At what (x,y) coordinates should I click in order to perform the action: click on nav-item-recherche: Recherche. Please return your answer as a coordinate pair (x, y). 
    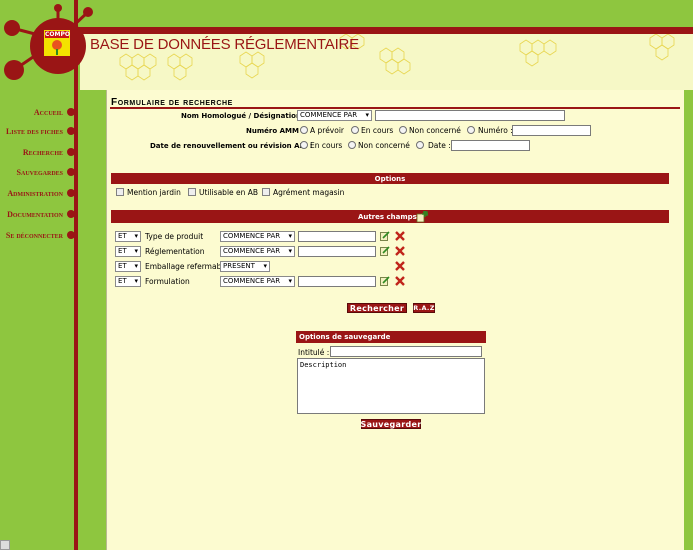
    Looking at the image, I should click on (49, 152).